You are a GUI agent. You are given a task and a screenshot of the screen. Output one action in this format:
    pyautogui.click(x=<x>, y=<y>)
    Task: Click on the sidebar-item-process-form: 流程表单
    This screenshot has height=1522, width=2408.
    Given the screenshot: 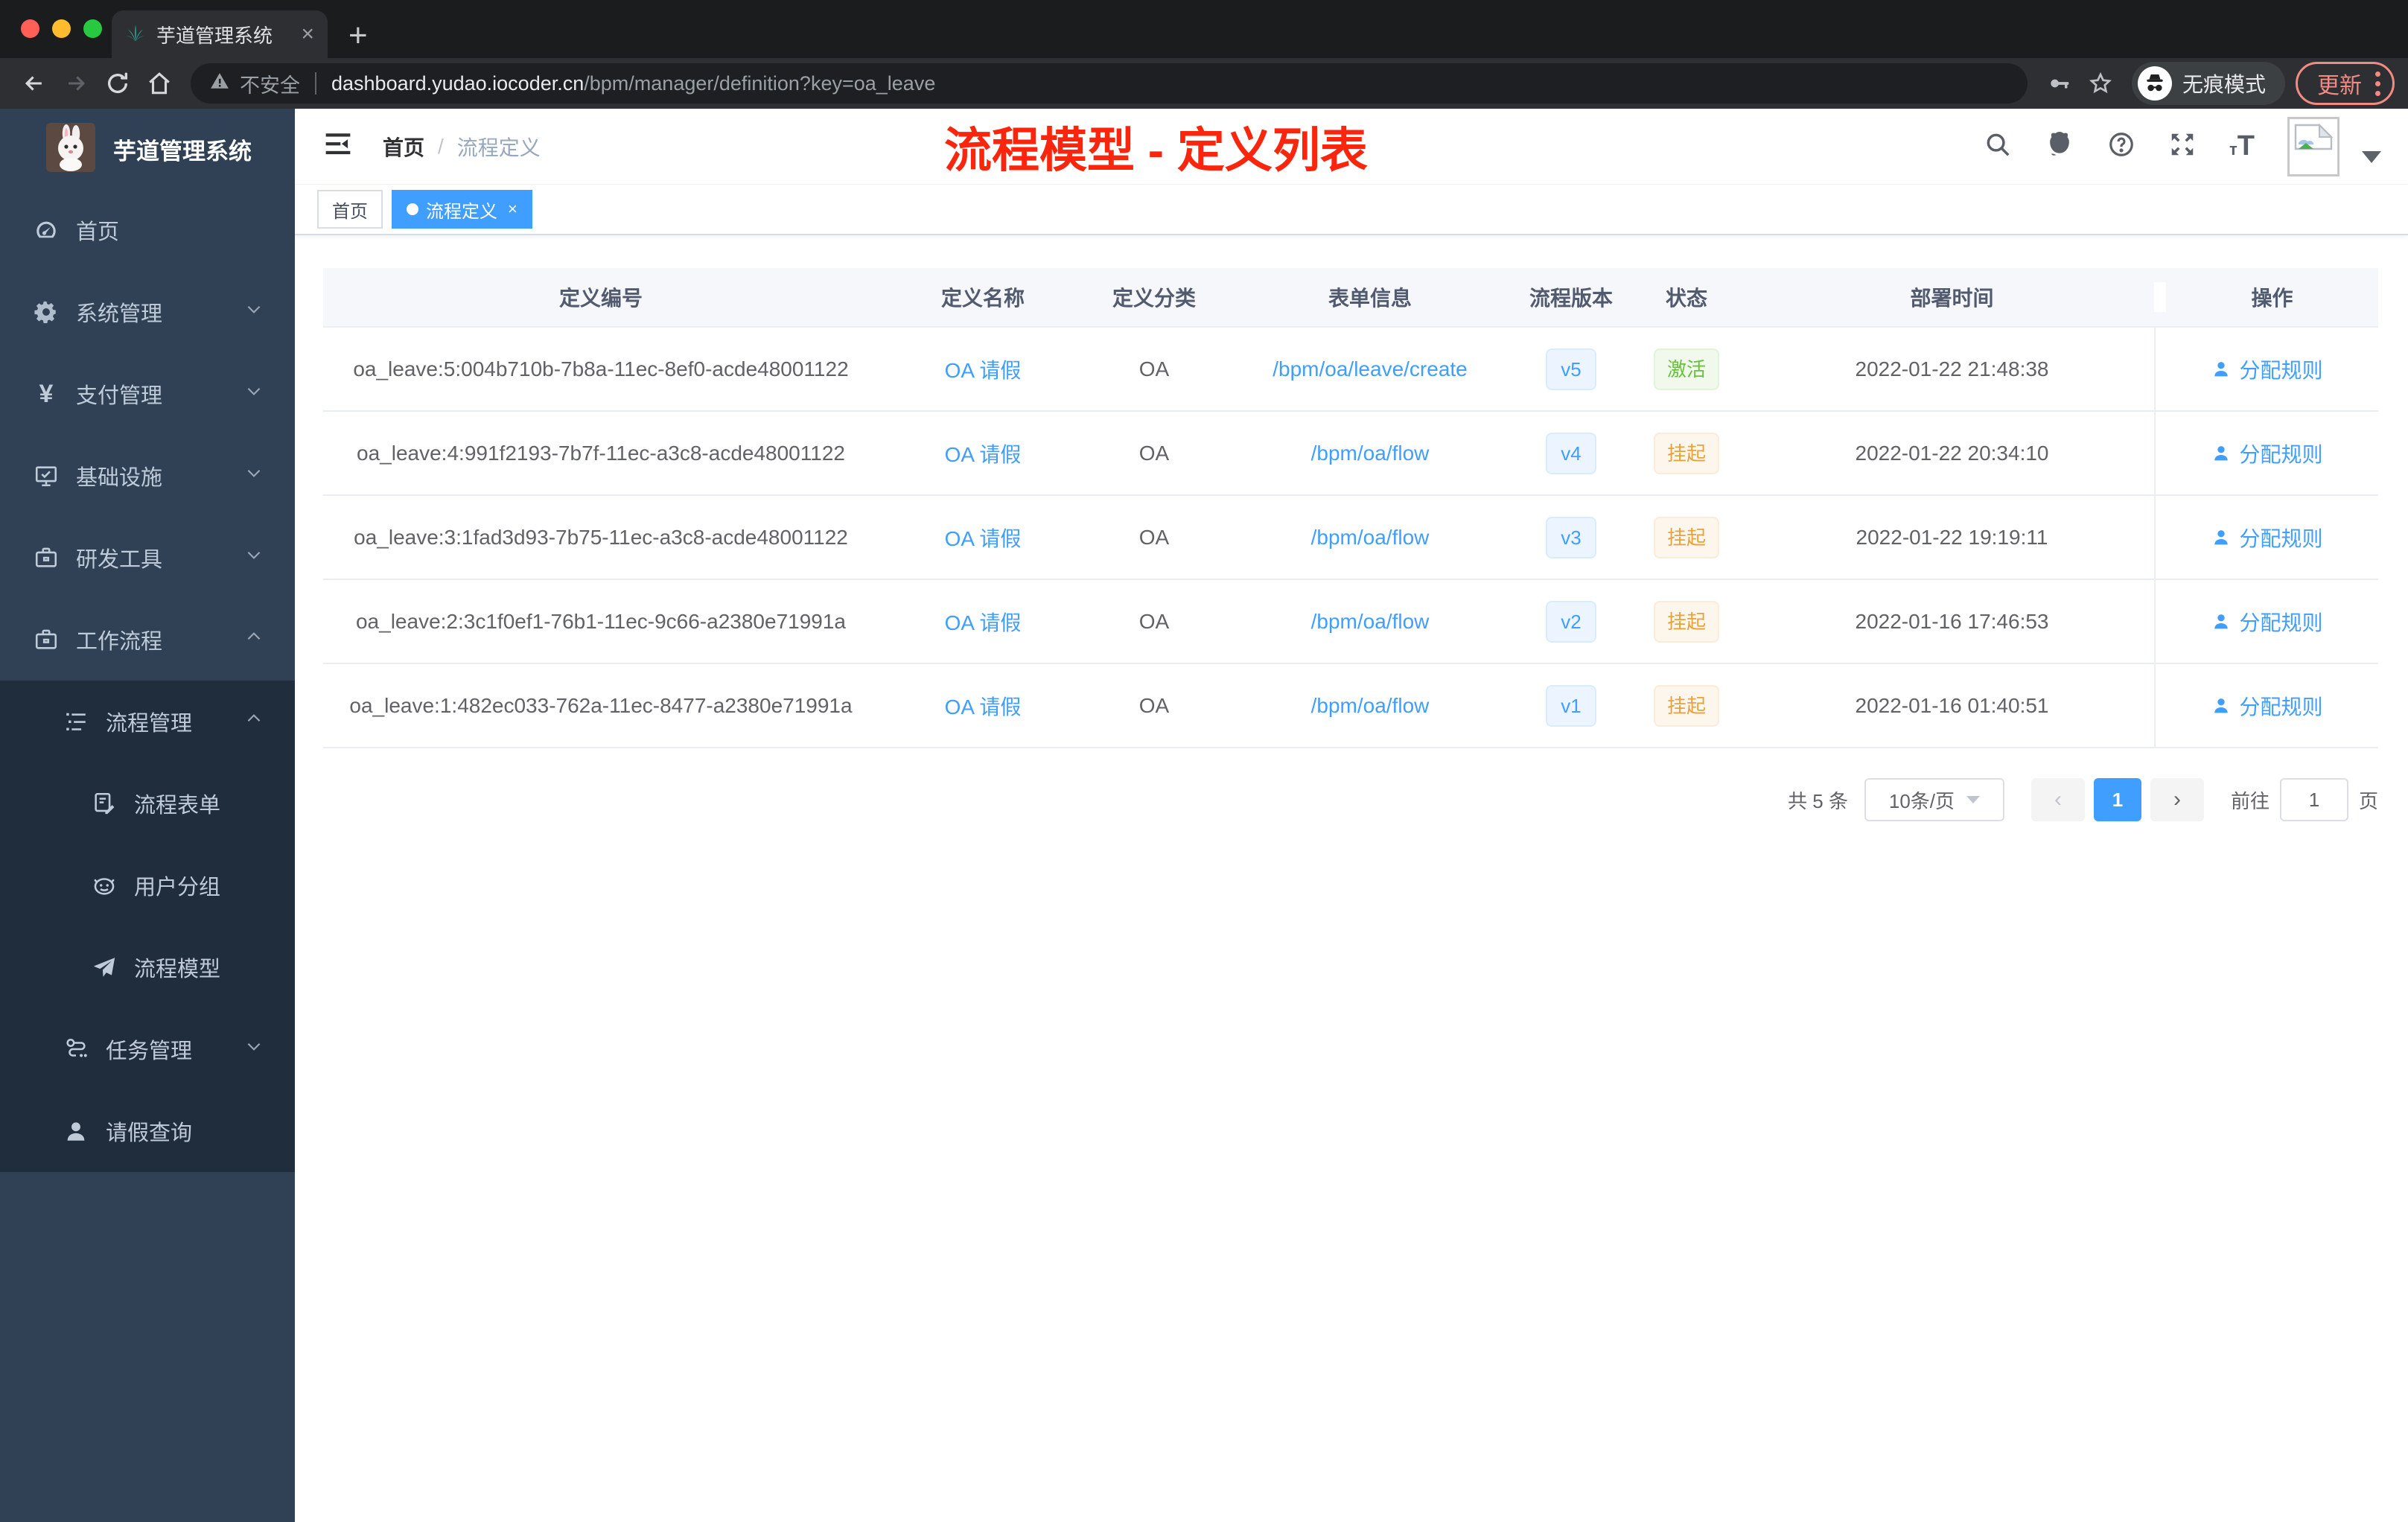 What is the action you would take?
    pyautogui.click(x=147, y=803)
    